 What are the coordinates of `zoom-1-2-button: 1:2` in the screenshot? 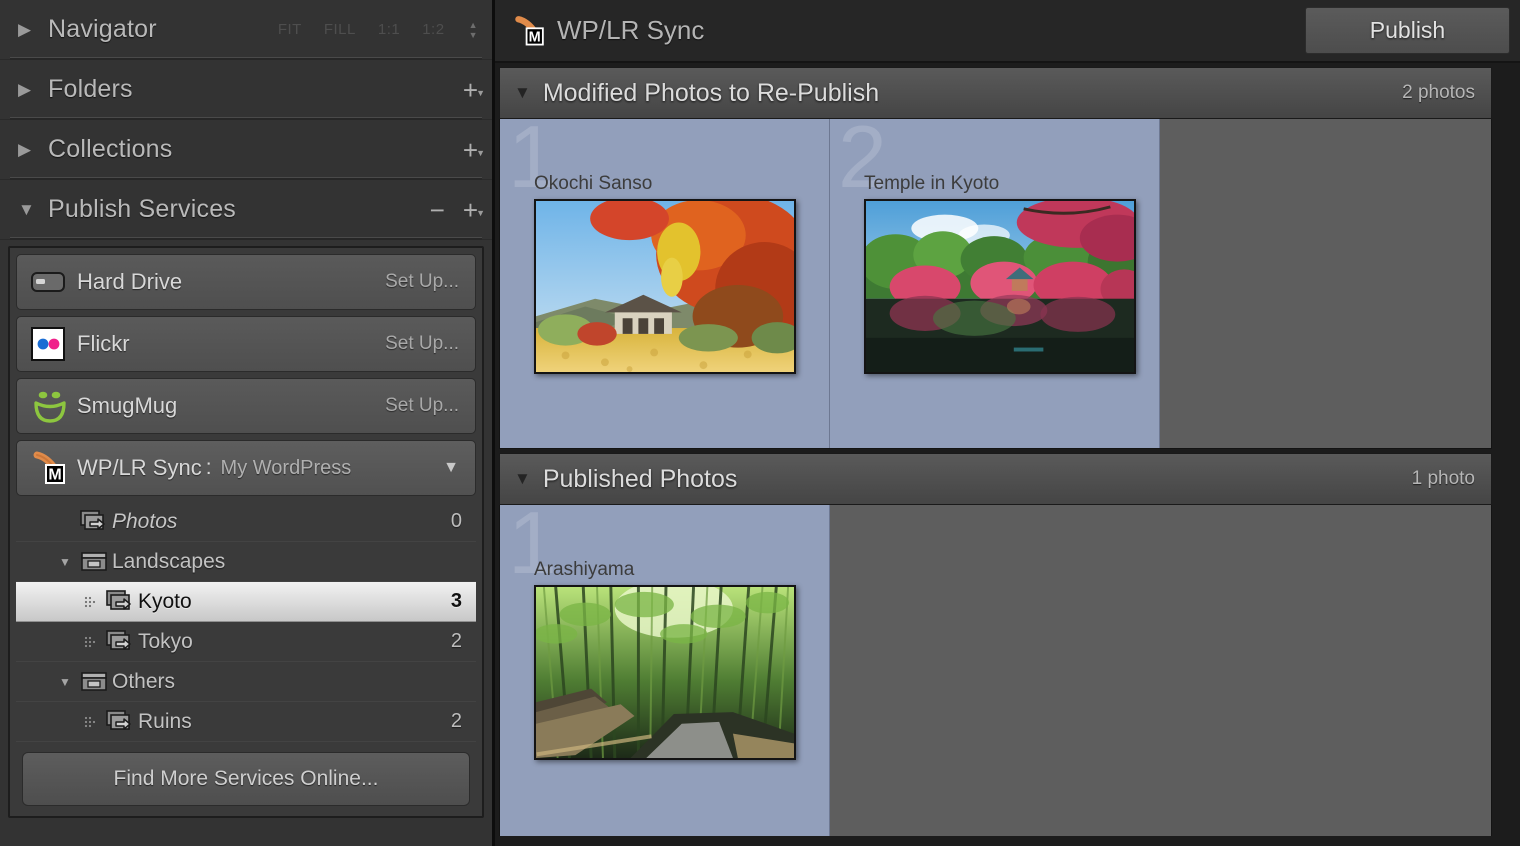 It's located at (433, 29).